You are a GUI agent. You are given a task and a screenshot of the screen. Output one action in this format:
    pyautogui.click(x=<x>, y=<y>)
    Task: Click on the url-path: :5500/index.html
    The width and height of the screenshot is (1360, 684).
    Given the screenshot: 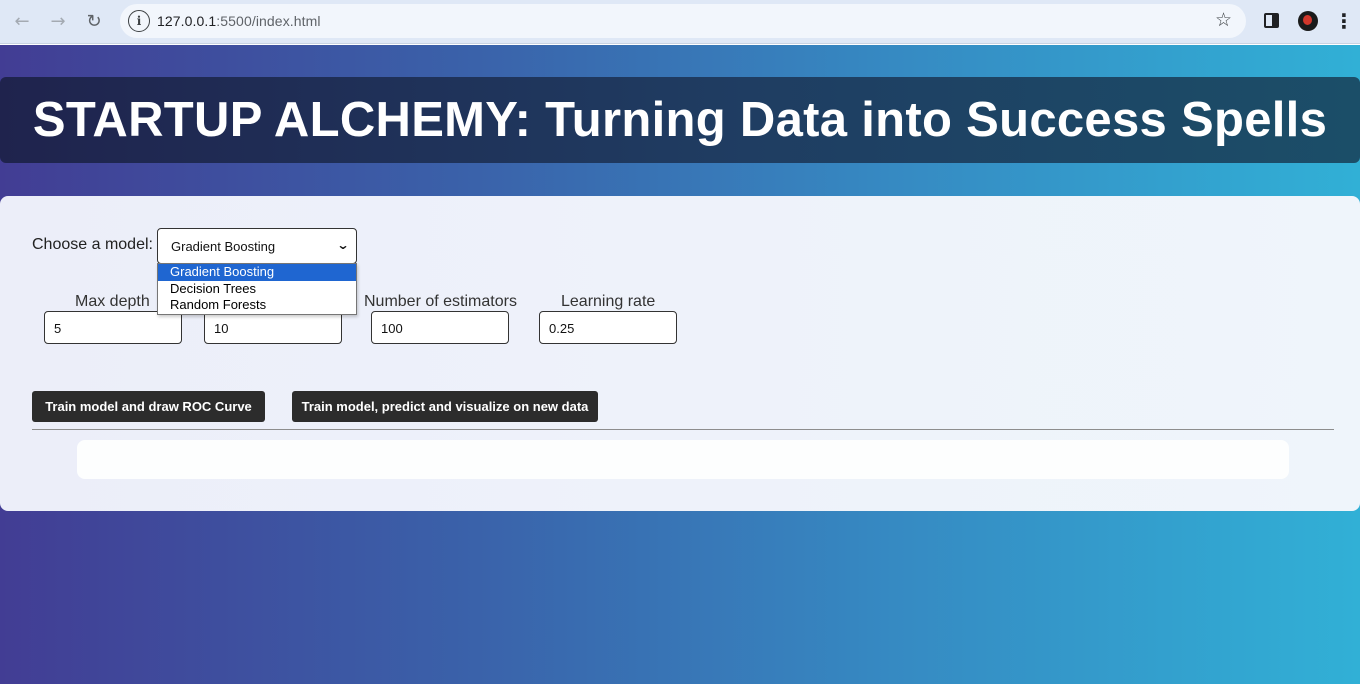 What is the action you would take?
    pyautogui.click(x=268, y=21)
    